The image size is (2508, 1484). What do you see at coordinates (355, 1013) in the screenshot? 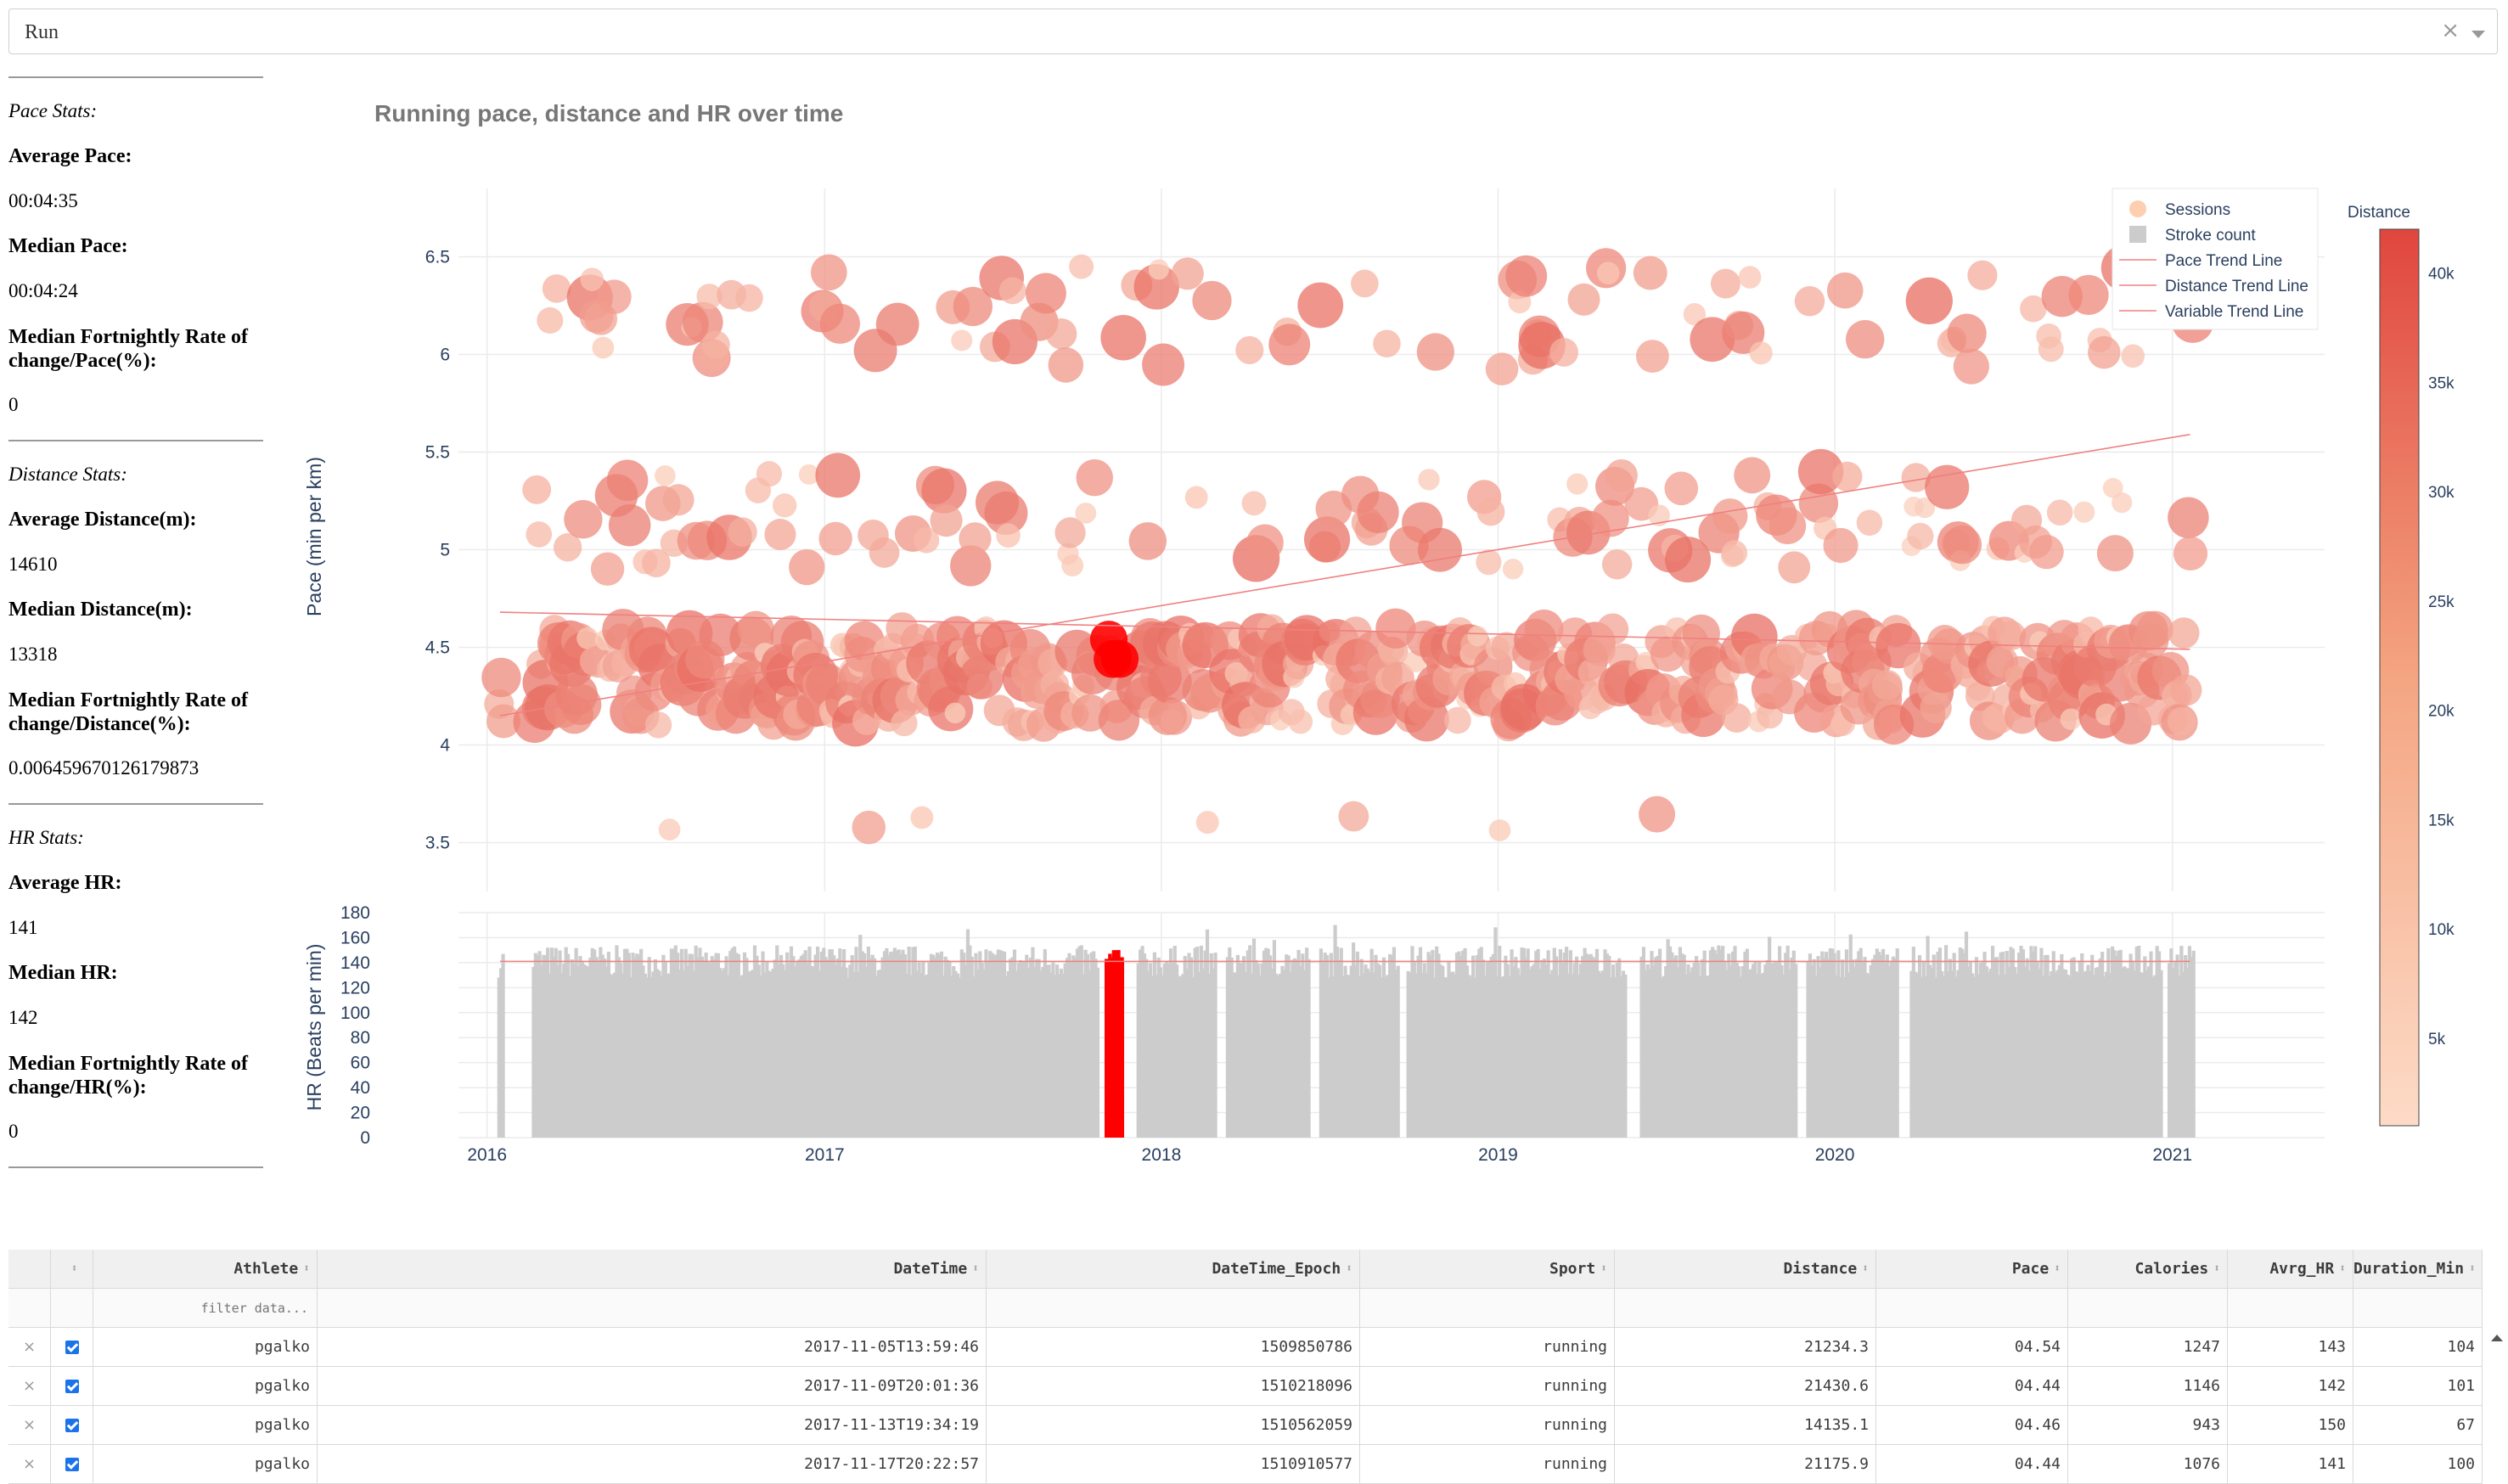
I see `hr-tick-label: 100` at bounding box center [355, 1013].